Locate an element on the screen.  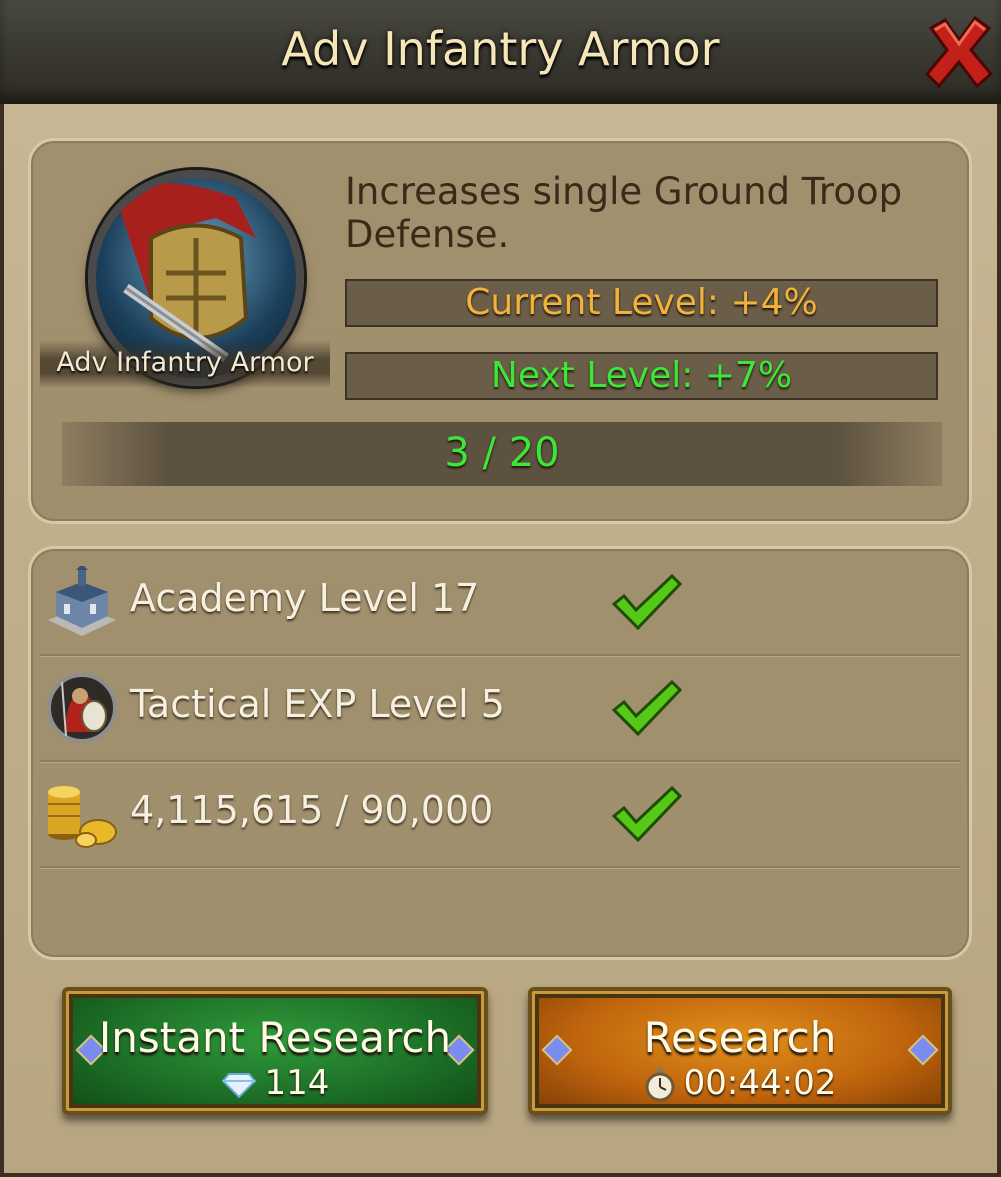
dialog-title: Adv Infantry Armor is located at coordinates (500, 49).